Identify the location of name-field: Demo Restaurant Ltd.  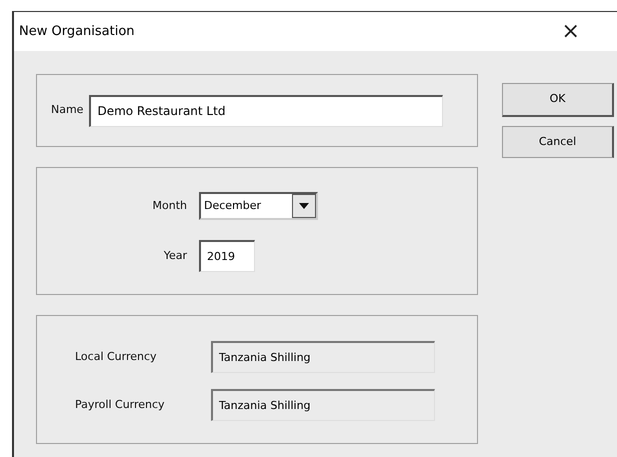
(266, 110).